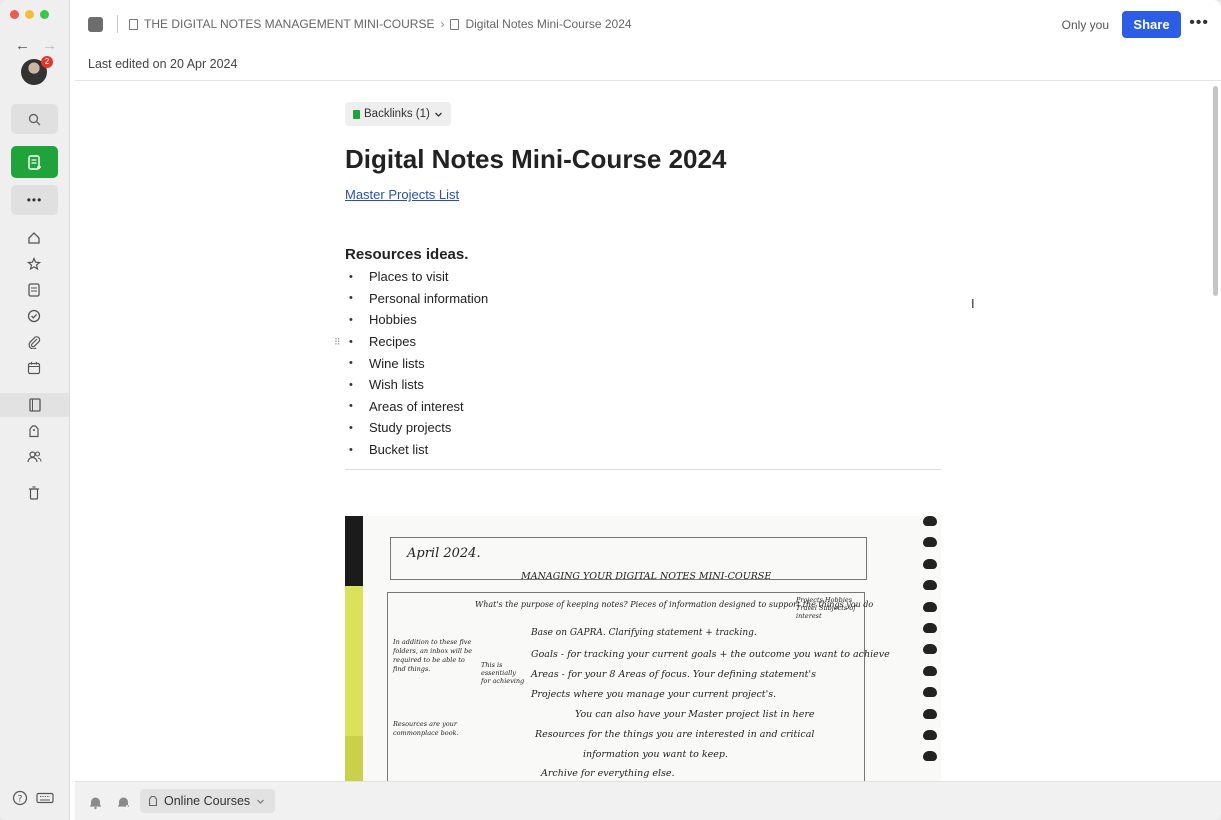  I want to click on list-item-text: Wine lists, so click(397, 363).